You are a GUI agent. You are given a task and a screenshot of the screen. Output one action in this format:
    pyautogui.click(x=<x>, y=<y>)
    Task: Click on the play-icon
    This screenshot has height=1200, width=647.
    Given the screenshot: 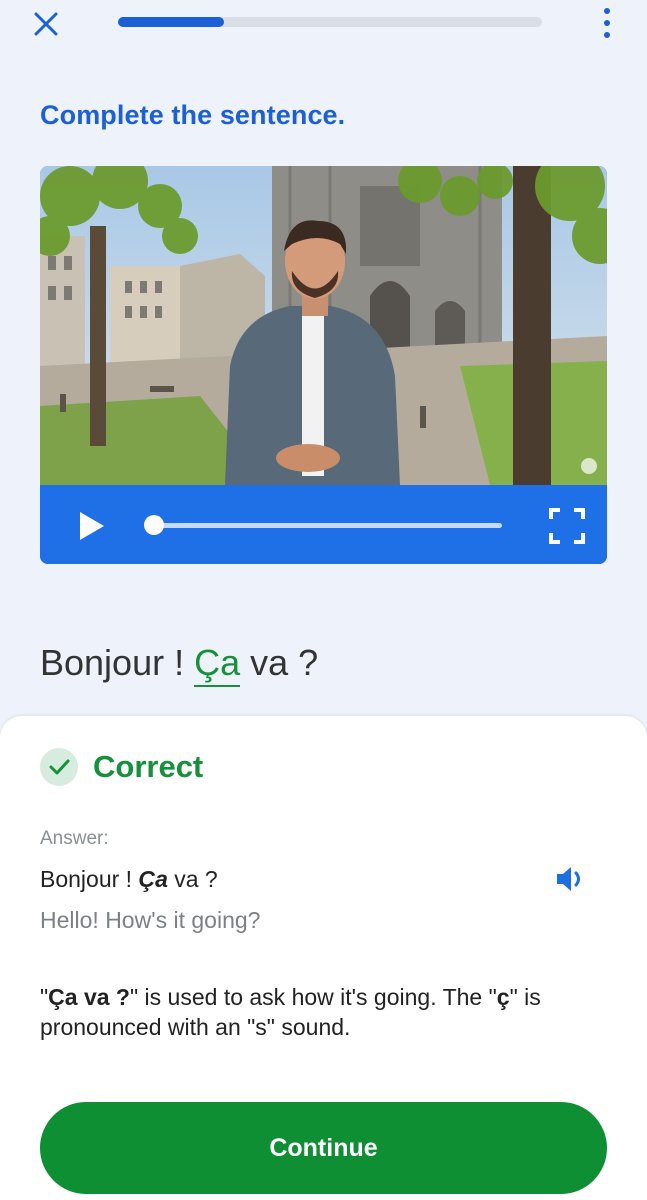 What is the action you would take?
    pyautogui.click(x=92, y=526)
    